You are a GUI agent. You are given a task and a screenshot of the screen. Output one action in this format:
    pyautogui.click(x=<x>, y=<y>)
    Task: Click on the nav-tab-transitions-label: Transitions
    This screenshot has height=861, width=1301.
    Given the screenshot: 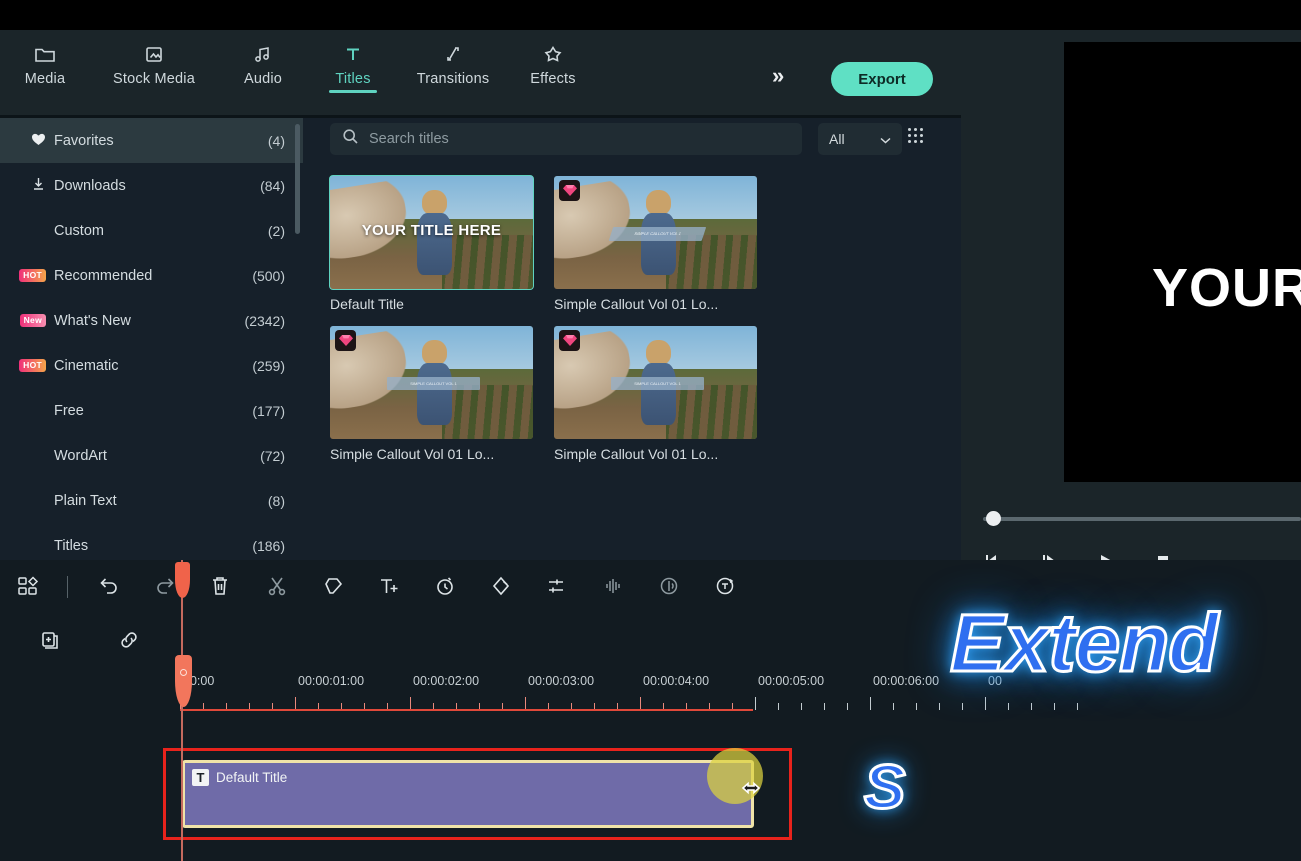 What is the action you would take?
    pyautogui.click(x=453, y=79)
    